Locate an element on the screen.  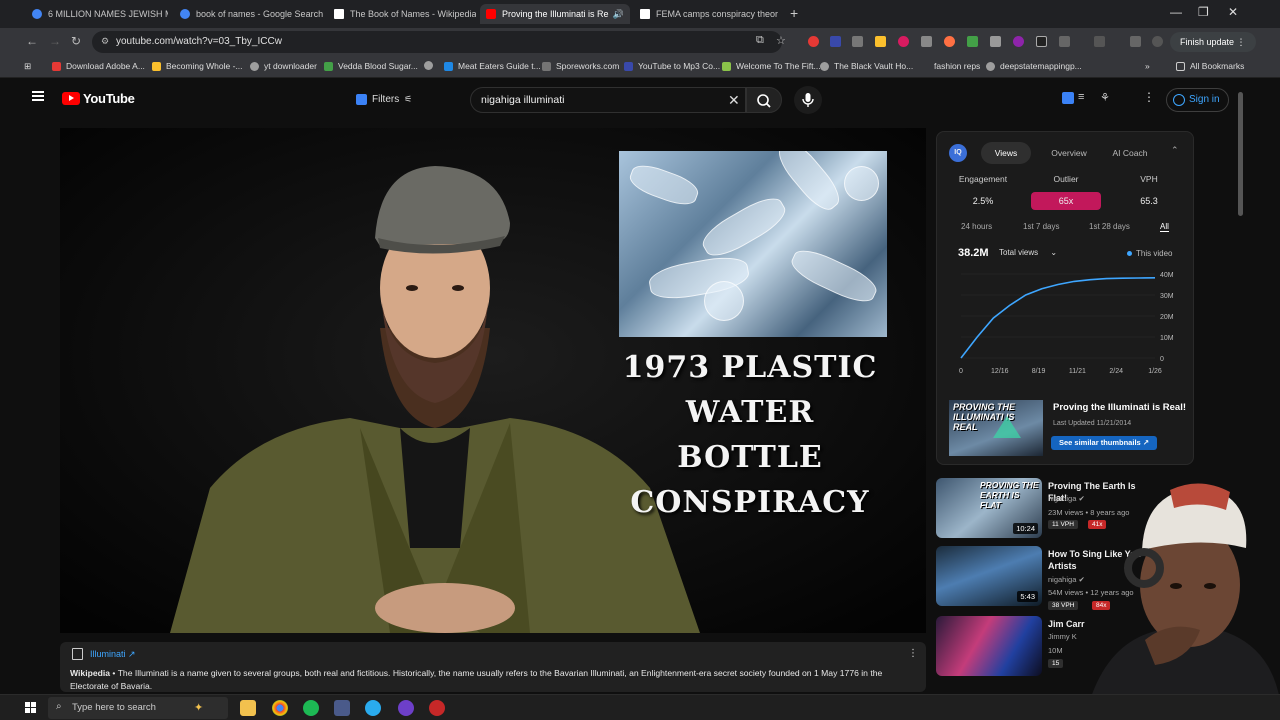
clear-search-icon: ✕ is located at coordinates (734, 100).